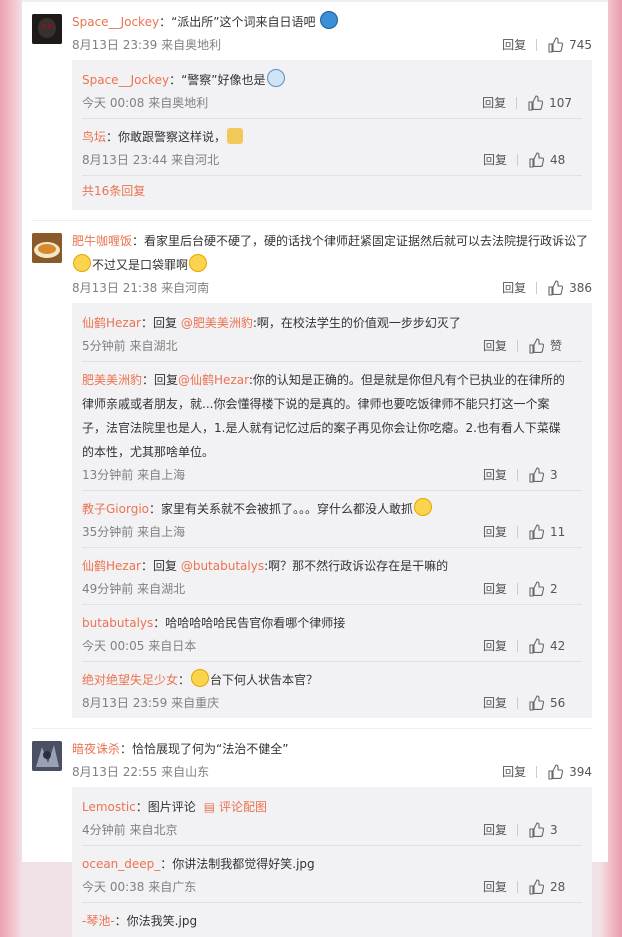 This screenshot has height=937, width=622. What do you see at coordinates (340, 772) in the screenshot?
I see `comment-meta: 8月13日 22:55 来自山东 回复 394` at bounding box center [340, 772].